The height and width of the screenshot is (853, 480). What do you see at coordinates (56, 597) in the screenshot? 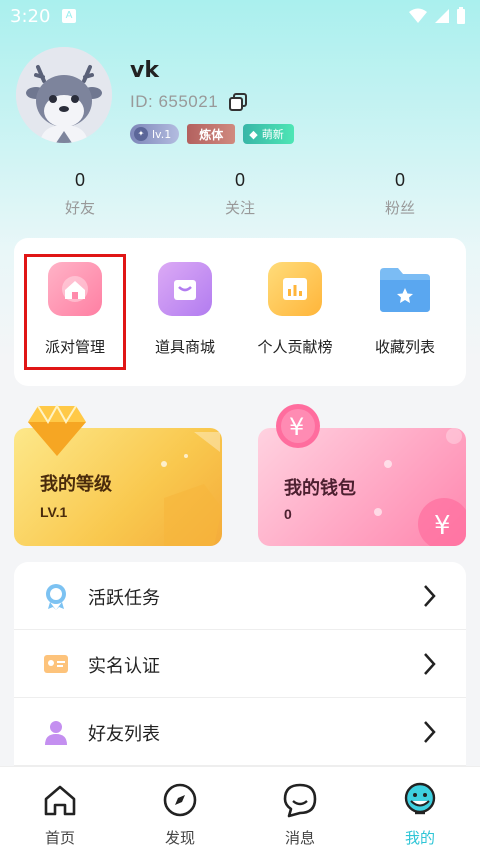
I see `medal-icon` at bounding box center [56, 597].